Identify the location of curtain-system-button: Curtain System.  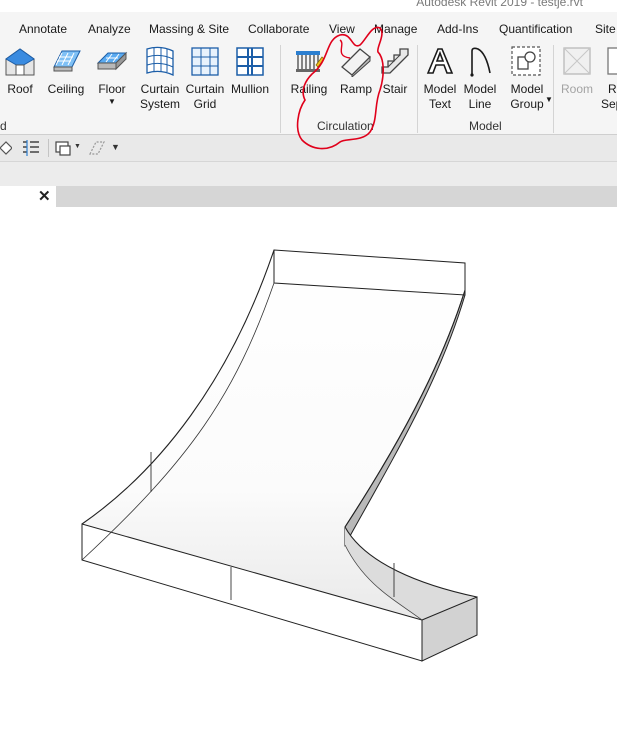
(160, 79).